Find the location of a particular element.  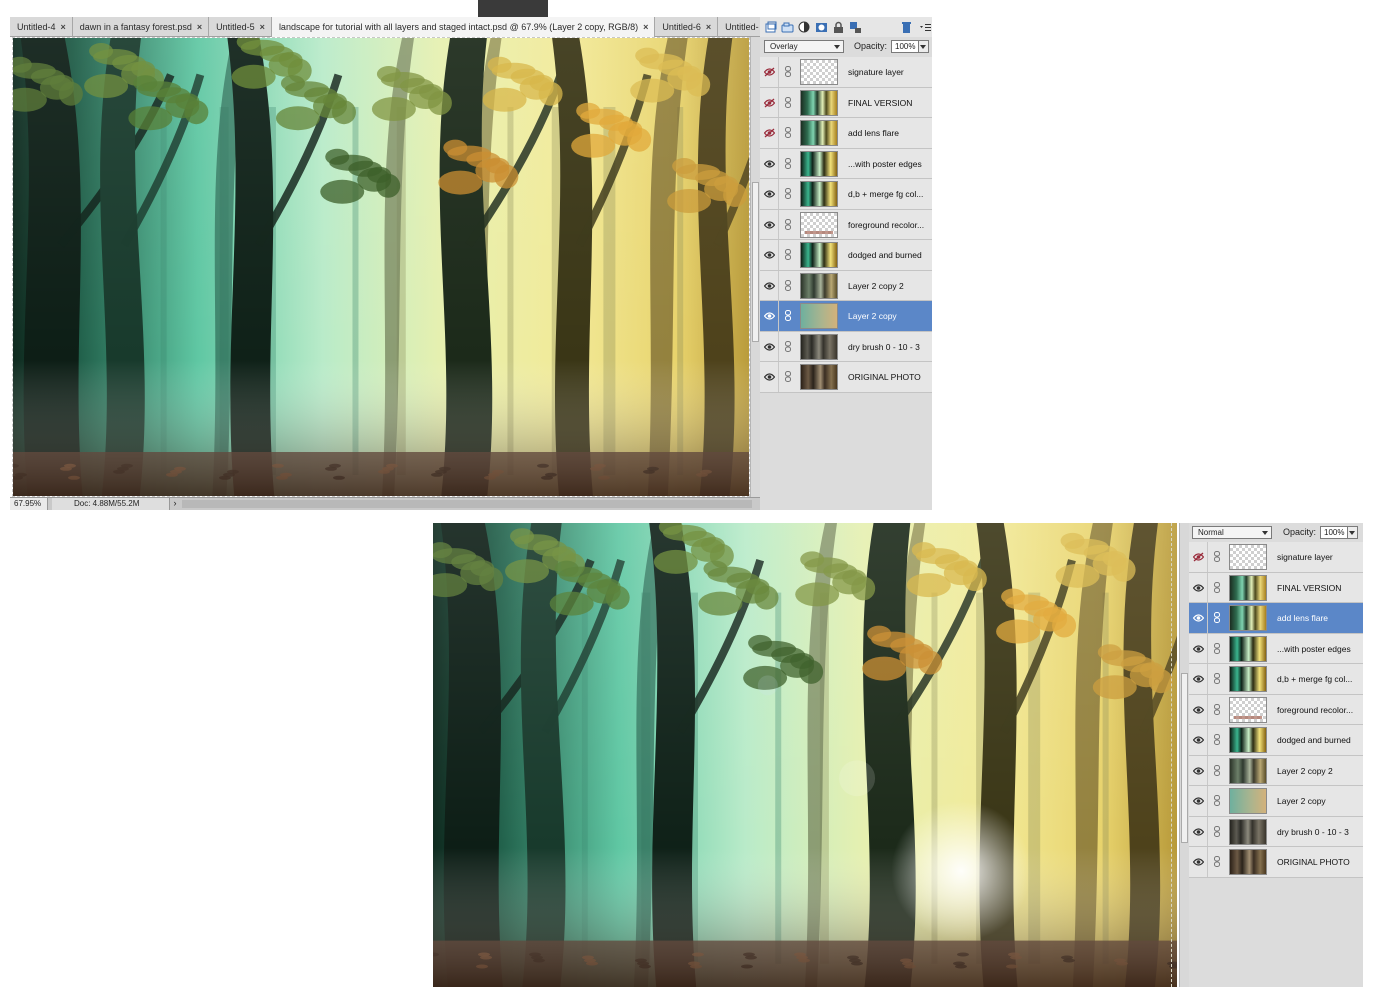

layer-row: ORIGINAL PHOTO is located at coordinates (1276, 862).